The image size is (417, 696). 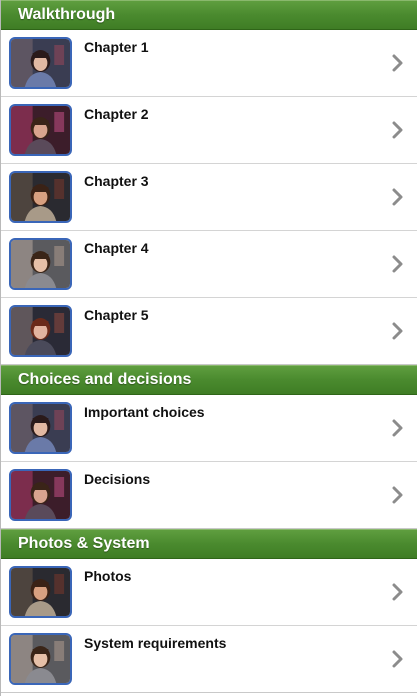 What do you see at coordinates (209, 15) in the screenshot?
I see `section-header: Walkthrough` at bounding box center [209, 15].